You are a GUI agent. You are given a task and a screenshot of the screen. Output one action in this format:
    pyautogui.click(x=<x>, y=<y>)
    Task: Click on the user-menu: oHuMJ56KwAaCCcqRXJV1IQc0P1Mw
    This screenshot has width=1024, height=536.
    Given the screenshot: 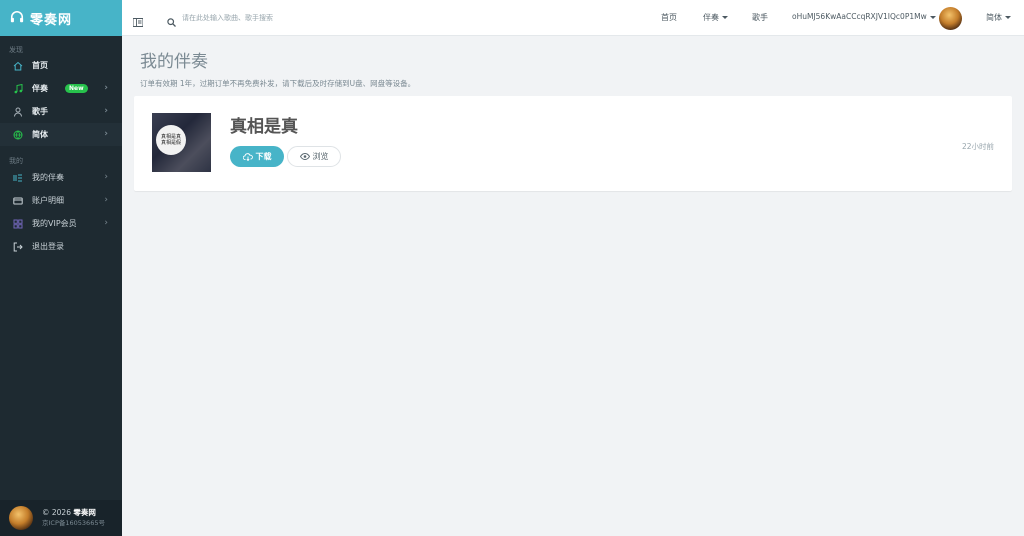 What is the action you would take?
    pyautogui.click(x=864, y=16)
    